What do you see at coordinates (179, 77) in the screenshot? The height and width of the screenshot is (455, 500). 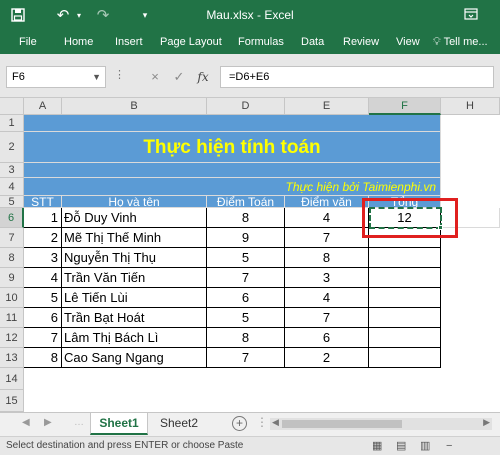 I see `enter-icon: ✓` at bounding box center [179, 77].